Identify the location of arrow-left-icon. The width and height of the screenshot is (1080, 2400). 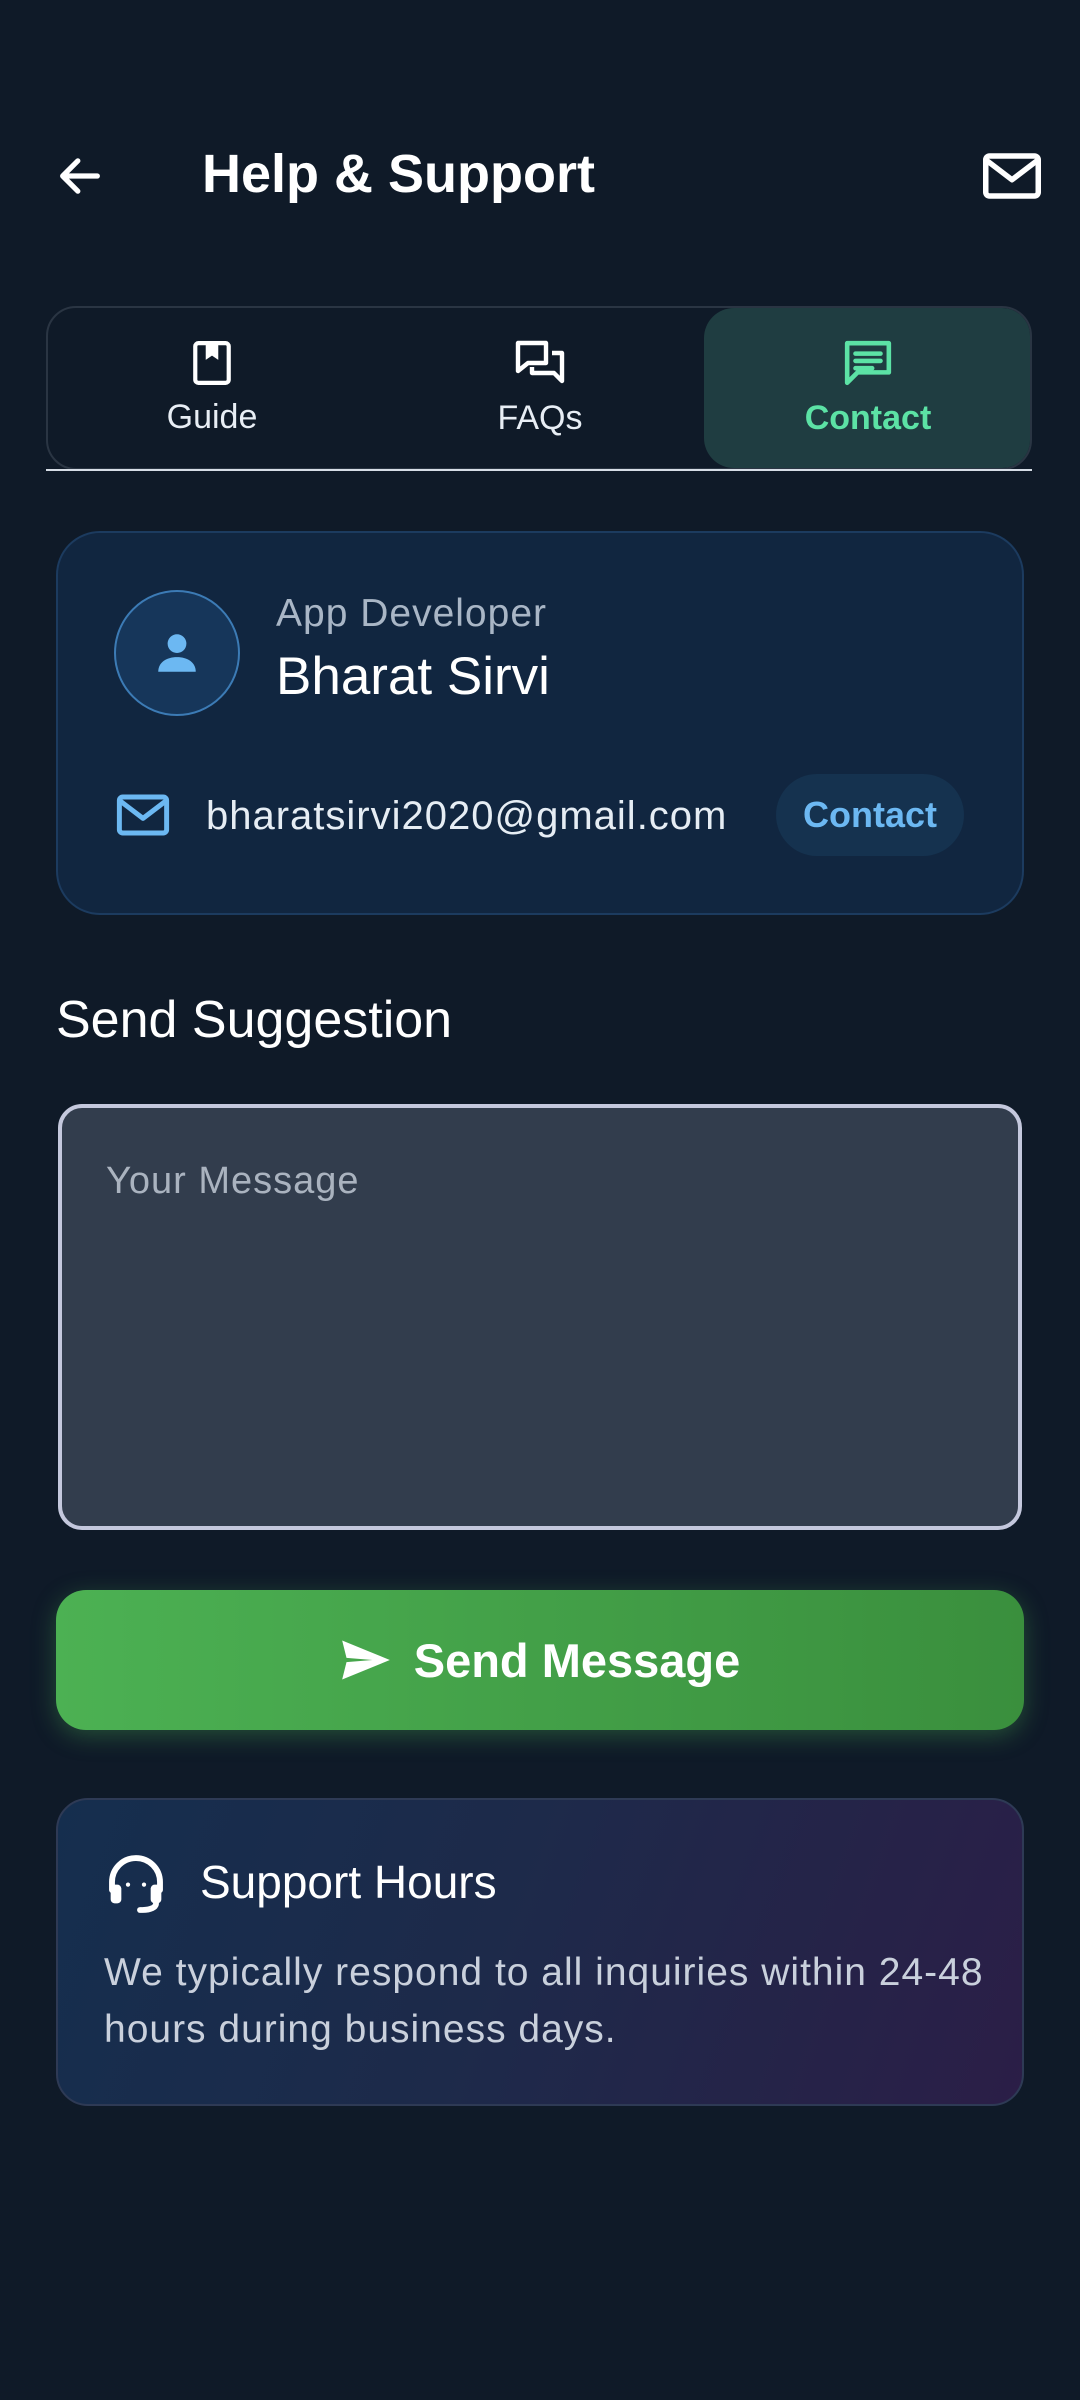
(80, 176).